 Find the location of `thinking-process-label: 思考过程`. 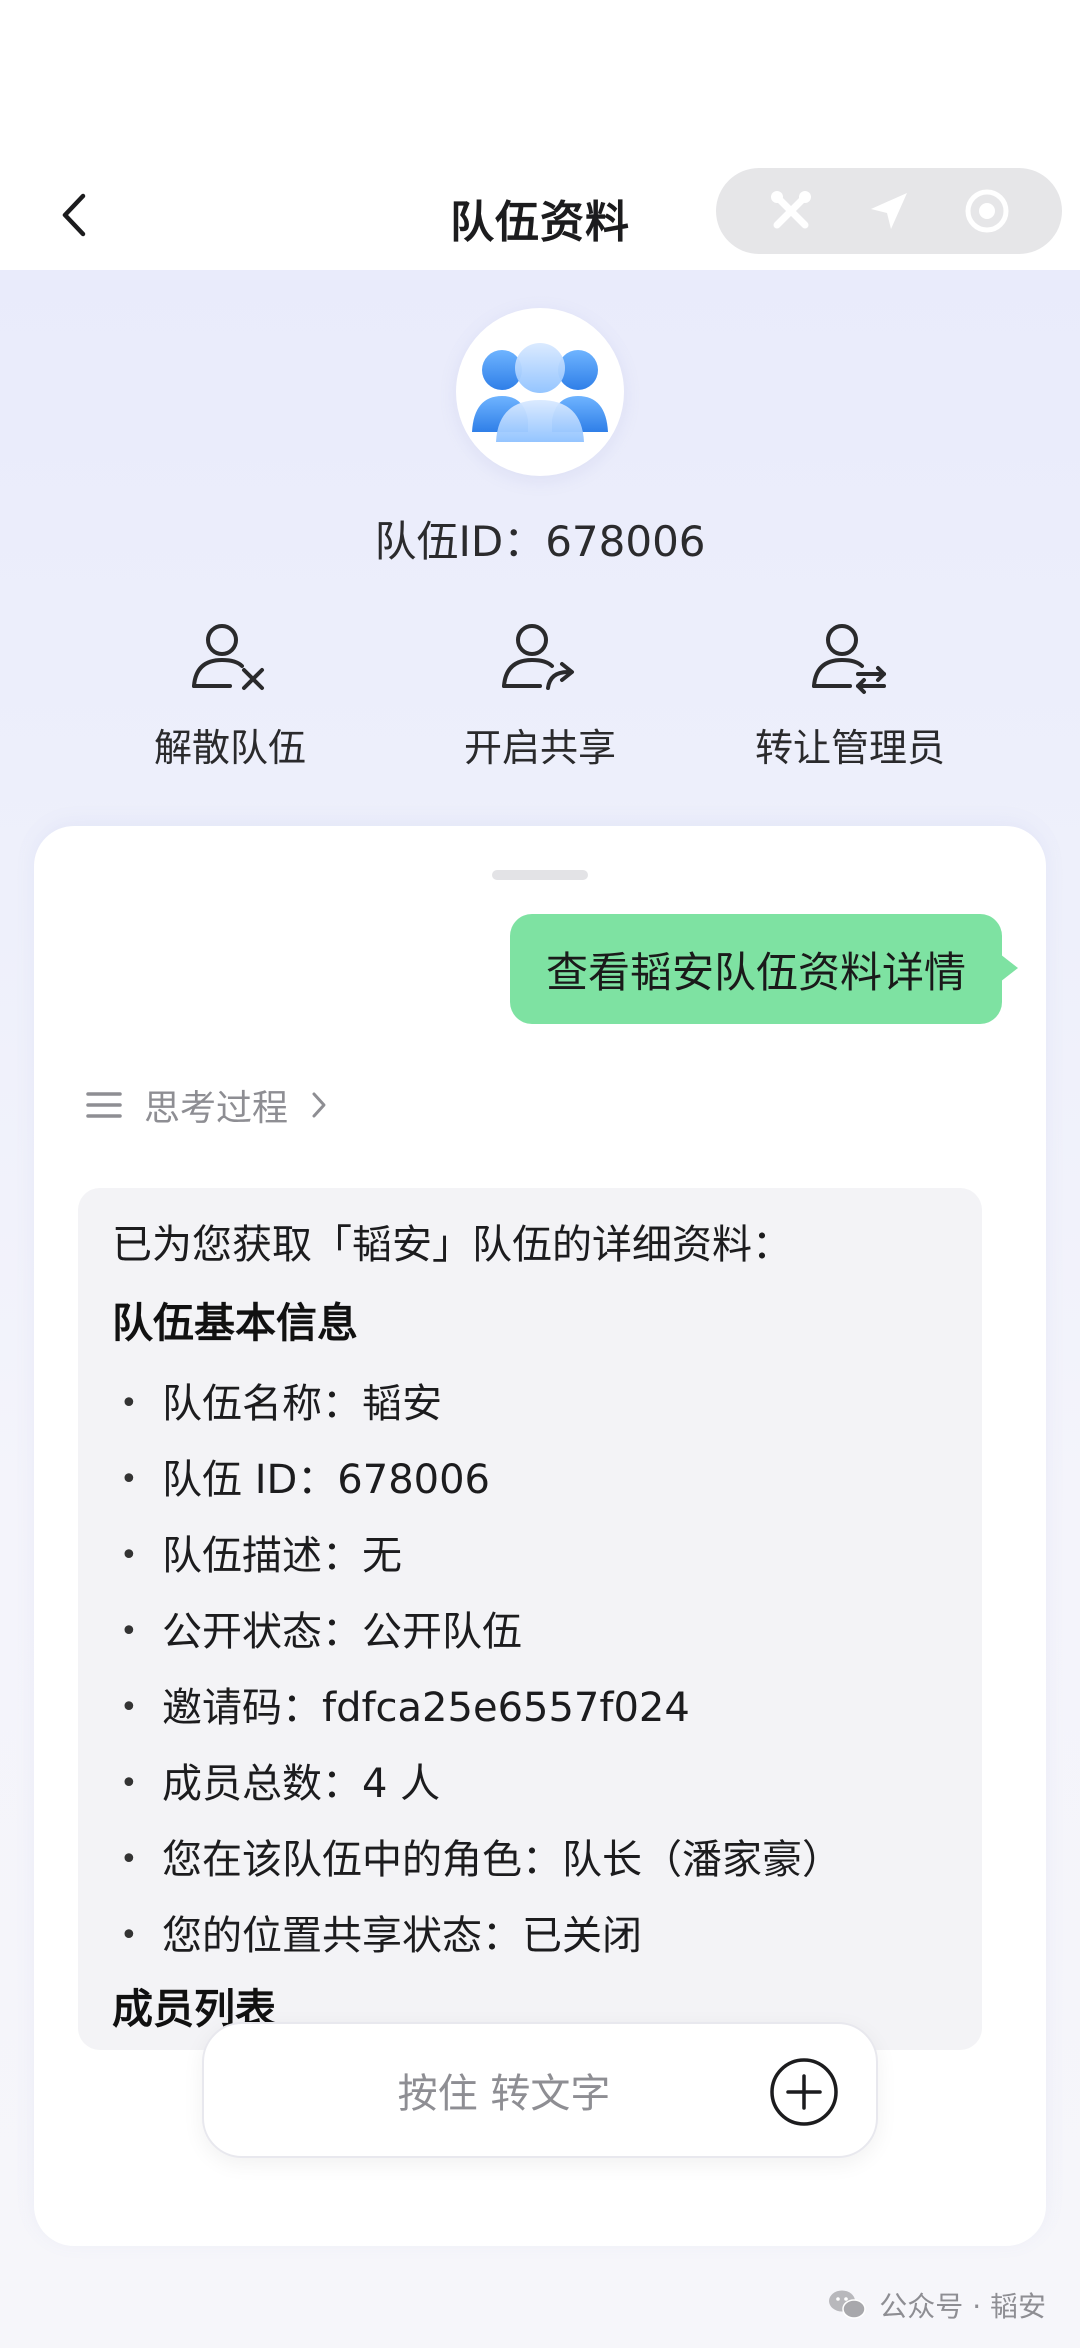

thinking-process-label: 思考过程 is located at coordinates (216, 1108).